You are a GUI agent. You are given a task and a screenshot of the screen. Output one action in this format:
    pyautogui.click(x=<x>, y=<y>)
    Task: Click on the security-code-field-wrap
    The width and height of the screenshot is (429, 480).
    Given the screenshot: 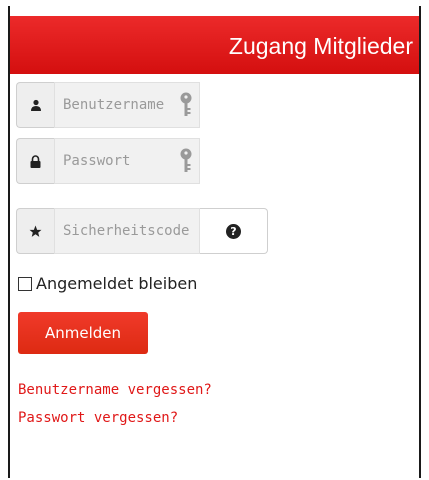 What is the action you would take?
    pyautogui.click(x=127, y=231)
    